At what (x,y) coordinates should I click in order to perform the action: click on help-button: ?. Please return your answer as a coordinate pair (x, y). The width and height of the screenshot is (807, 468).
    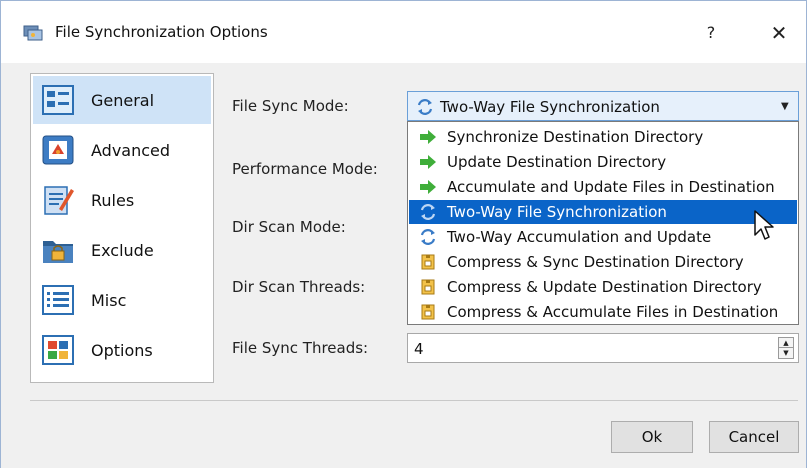
    Looking at the image, I should click on (711, 33).